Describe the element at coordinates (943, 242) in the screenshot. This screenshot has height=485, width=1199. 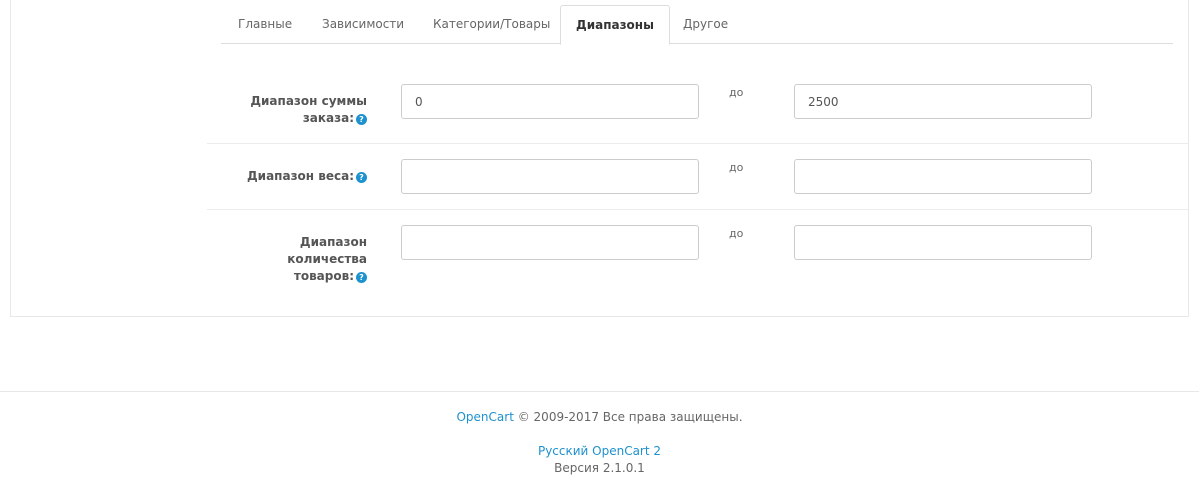
I see `quantity-to-input` at that location.